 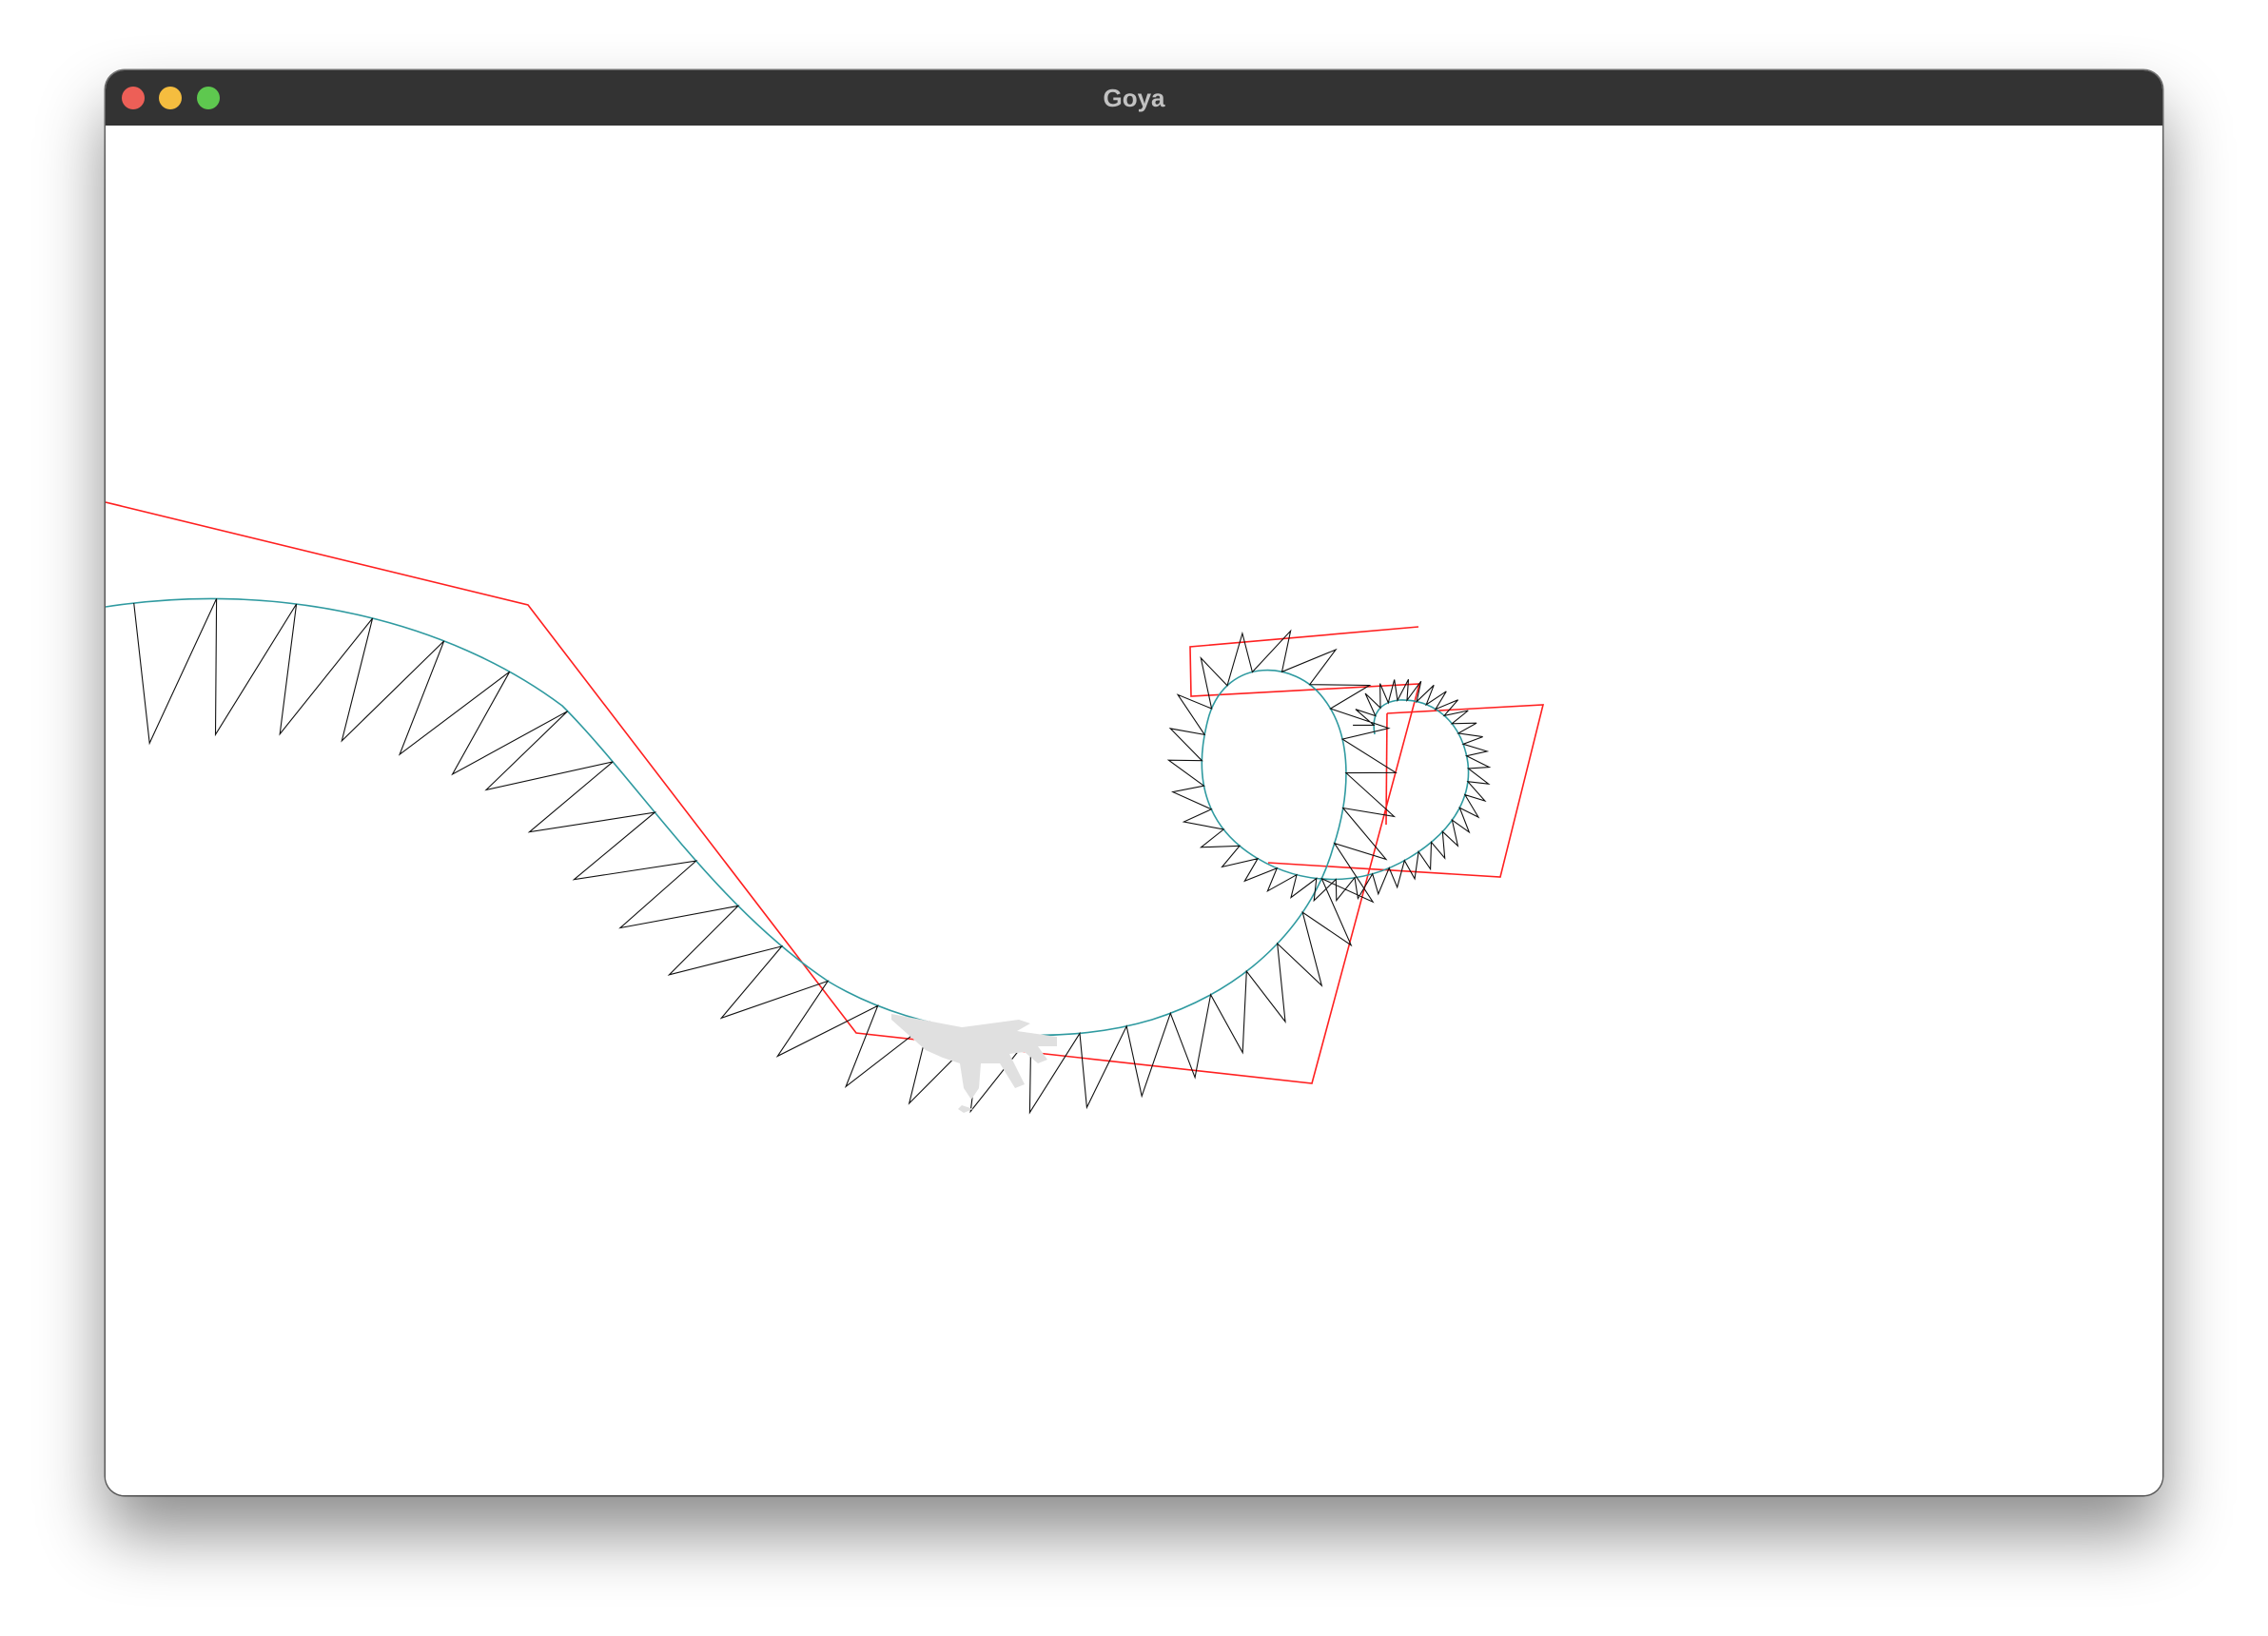 I want to click on window-title: Goya, so click(x=1134, y=98).